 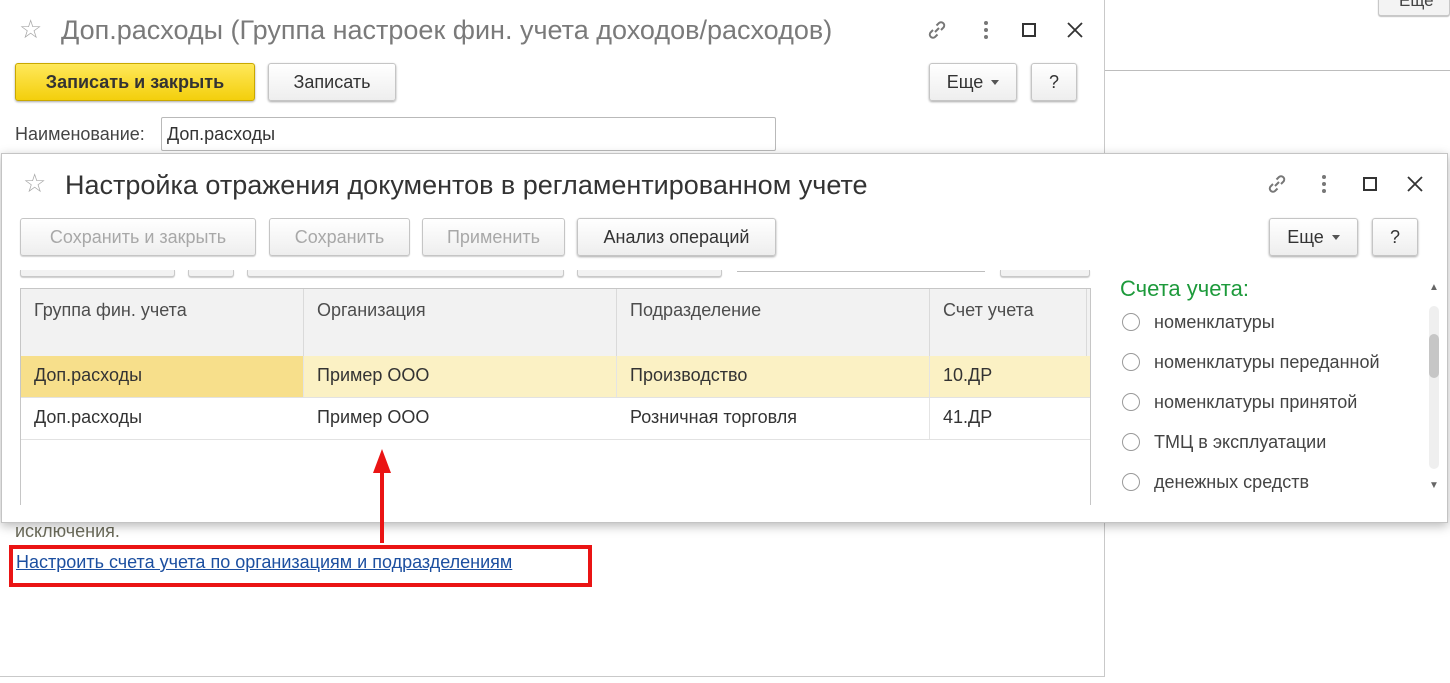 What do you see at coordinates (1277, 70) in the screenshot?
I see `background-window-divider` at bounding box center [1277, 70].